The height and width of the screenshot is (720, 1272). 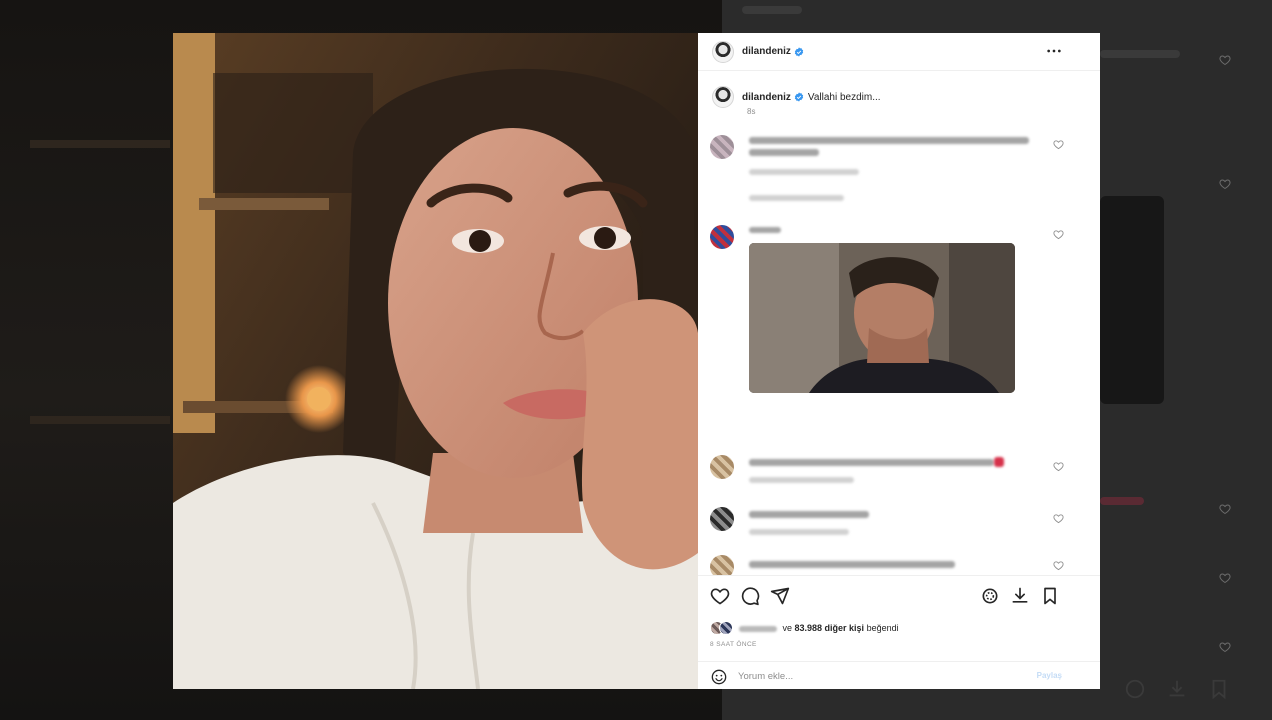 I want to click on author-username: dilandeniz, so click(x=766, y=51).